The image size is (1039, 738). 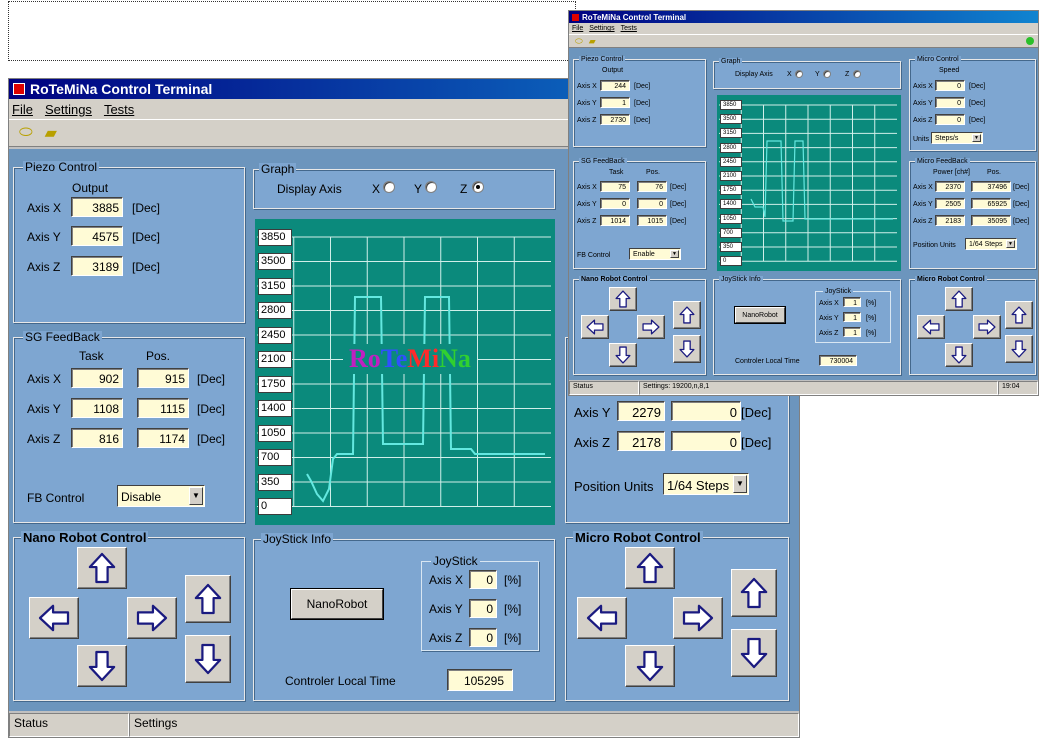 What do you see at coordinates (615, 220) in the screenshot?
I see `mini-sg-z-task: 1014` at bounding box center [615, 220].